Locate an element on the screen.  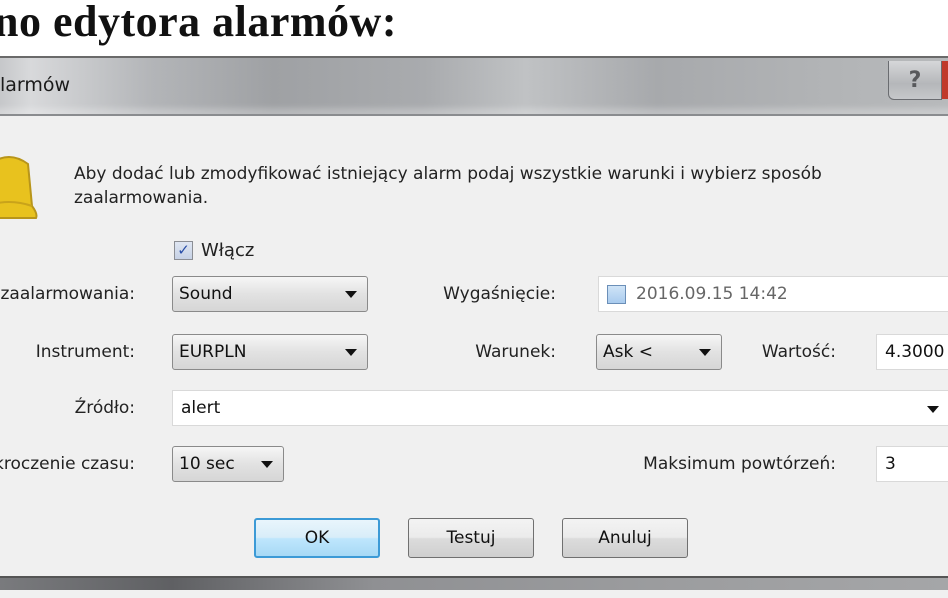
timeout-value: 10 sec is located at coordinates (207, 464).